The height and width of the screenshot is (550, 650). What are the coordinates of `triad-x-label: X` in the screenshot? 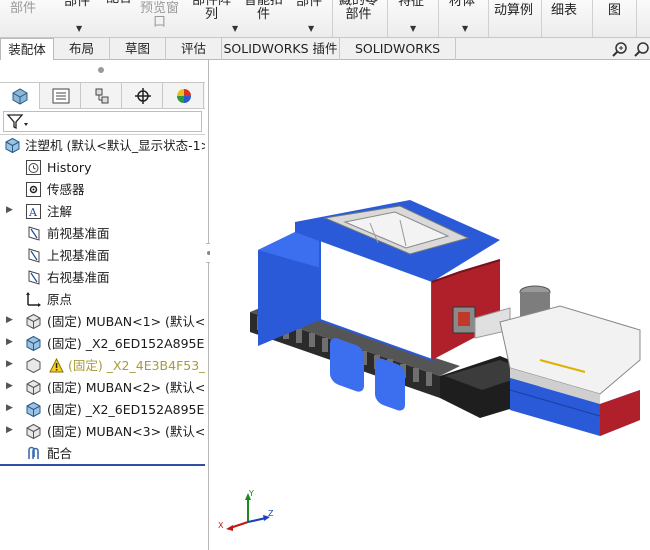 It's located at (221, 525).